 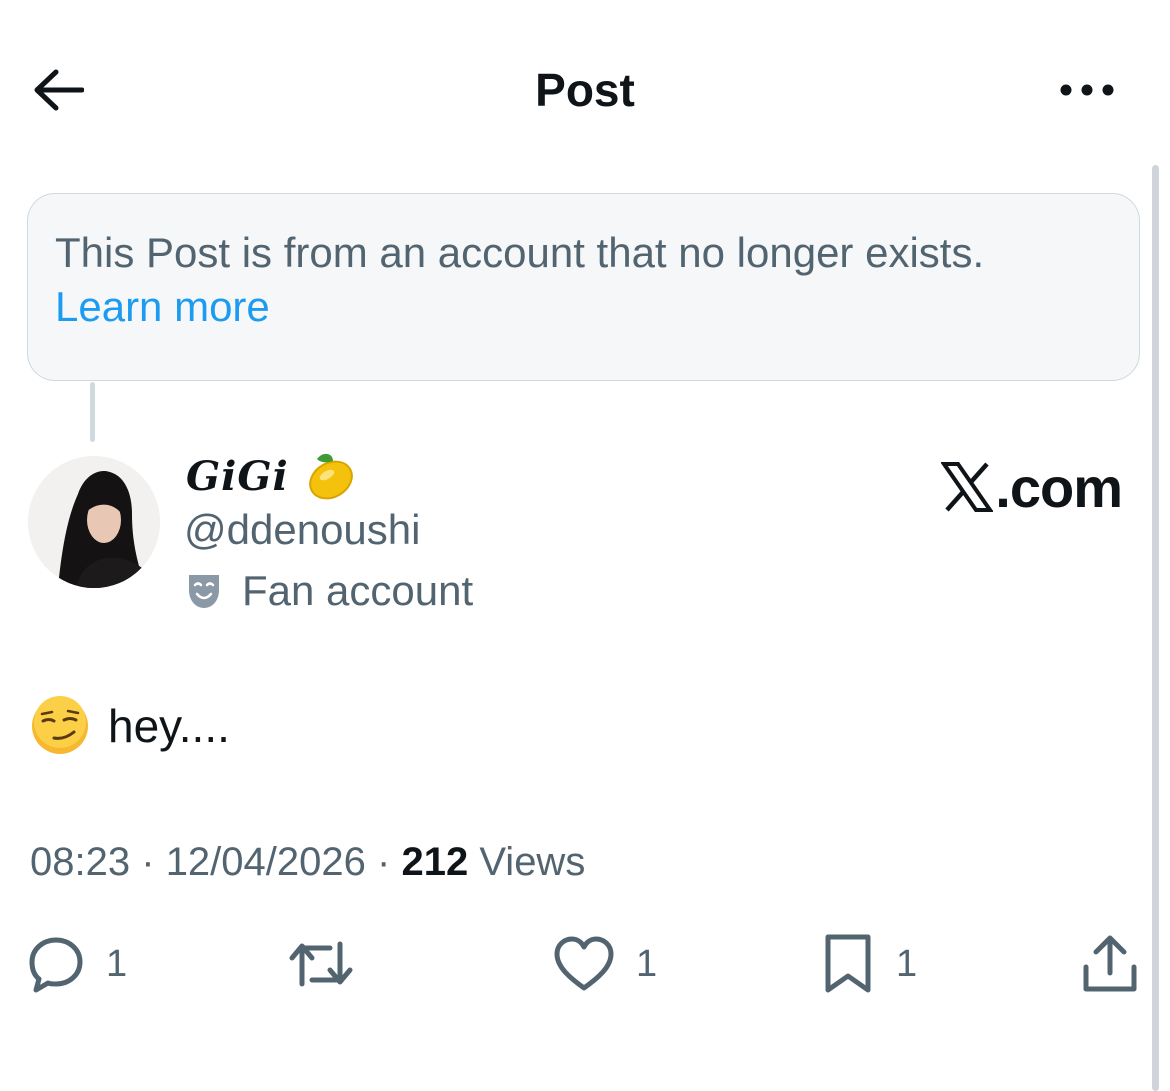 I want to click on share-button, so click(x=1110, y=964).